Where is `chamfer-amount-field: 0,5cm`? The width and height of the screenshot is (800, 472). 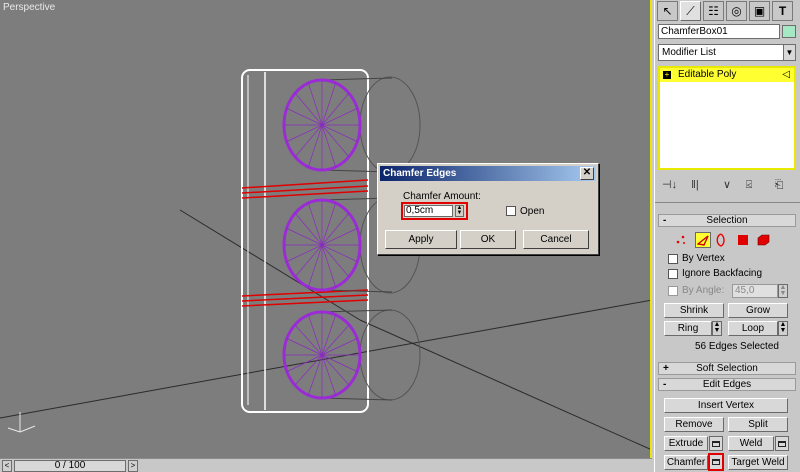 chamfer-amount-field: 0,5cm is located at coordinates (428, 211).